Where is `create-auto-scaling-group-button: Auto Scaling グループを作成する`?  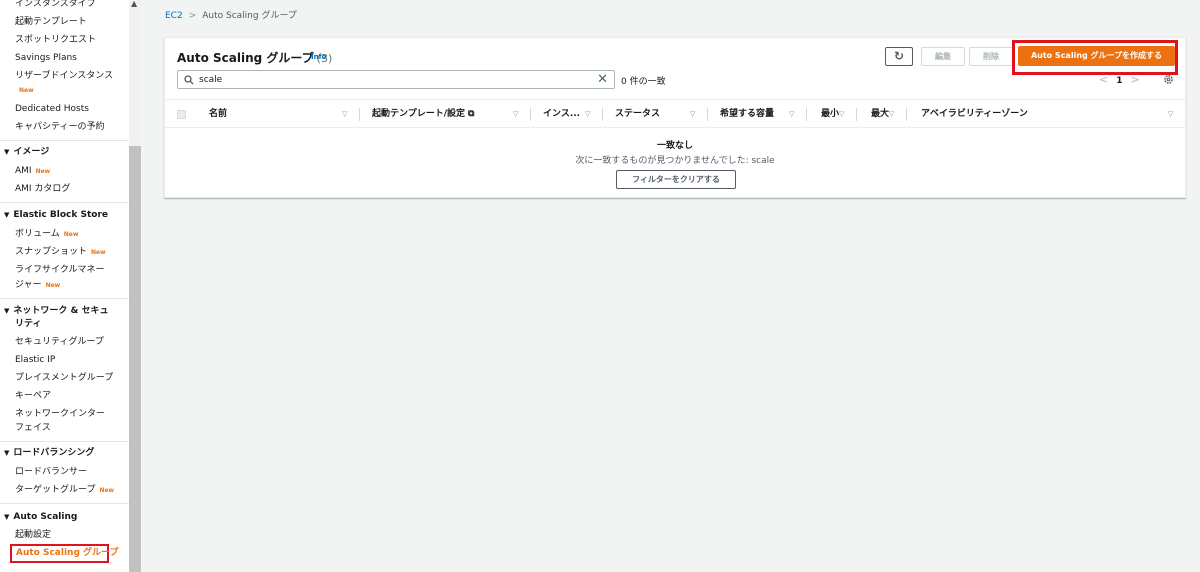 create-auto-scaling-group-button: Auto Scaling グループを作成する is located at coordinates (1096, 56).